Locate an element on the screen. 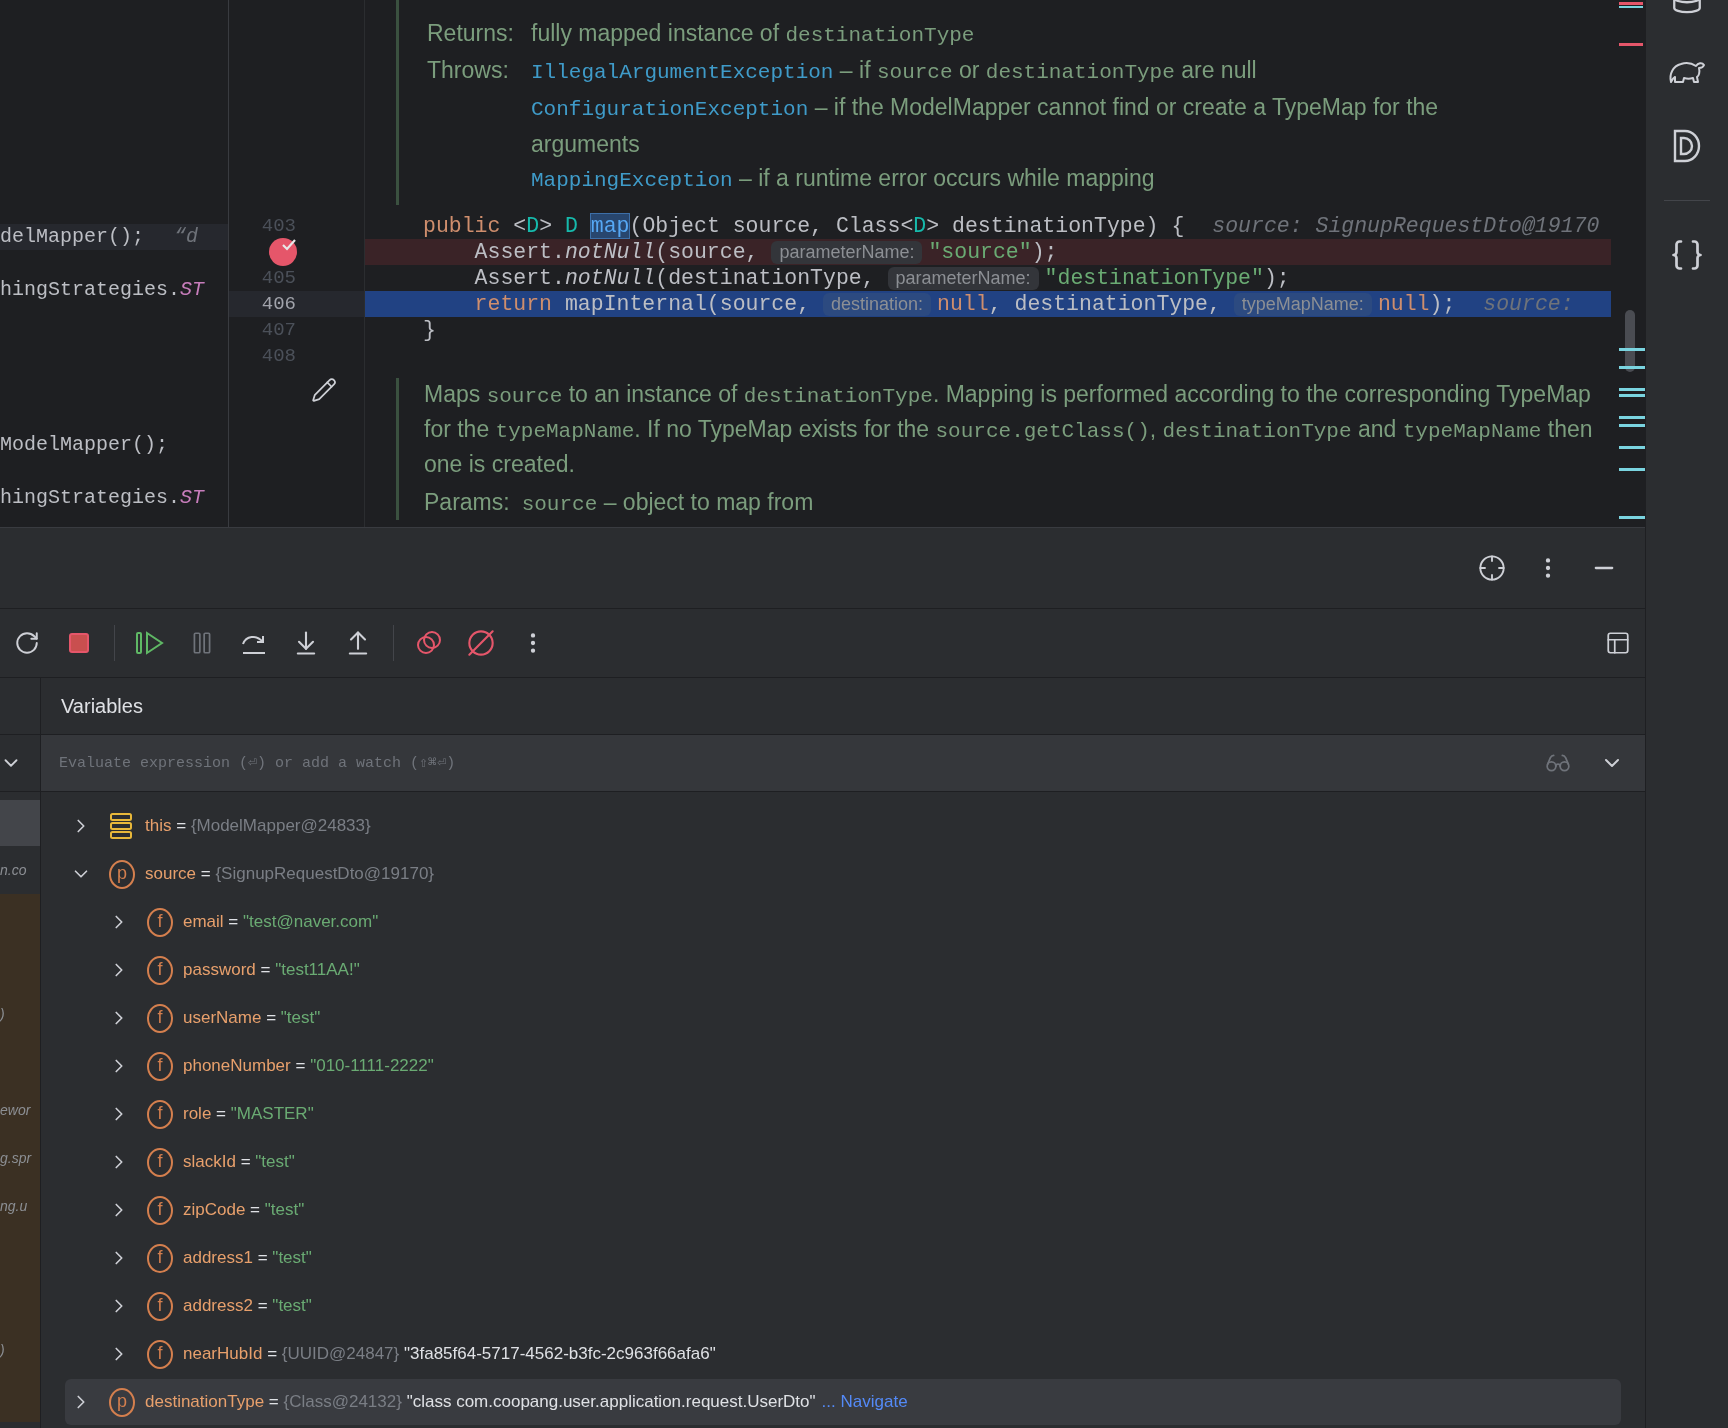 The width and height of the screenshot is (1728, 1428). parameter-hint: destination: is located at coordinates (877, 304).